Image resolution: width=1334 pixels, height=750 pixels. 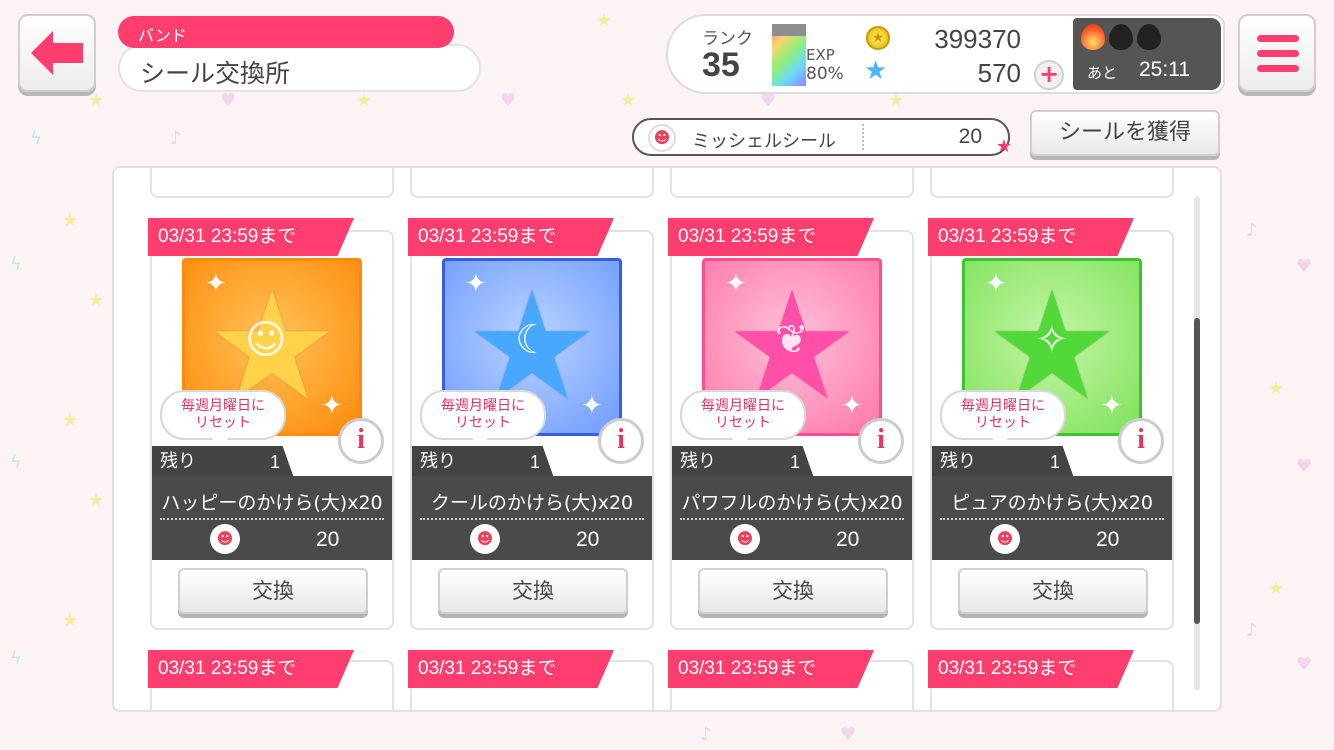 What do you see at coordinates (792, 340) in the screenshot?
I see `flame-symbol-icon: ❦` at bounding box center [792, 340].